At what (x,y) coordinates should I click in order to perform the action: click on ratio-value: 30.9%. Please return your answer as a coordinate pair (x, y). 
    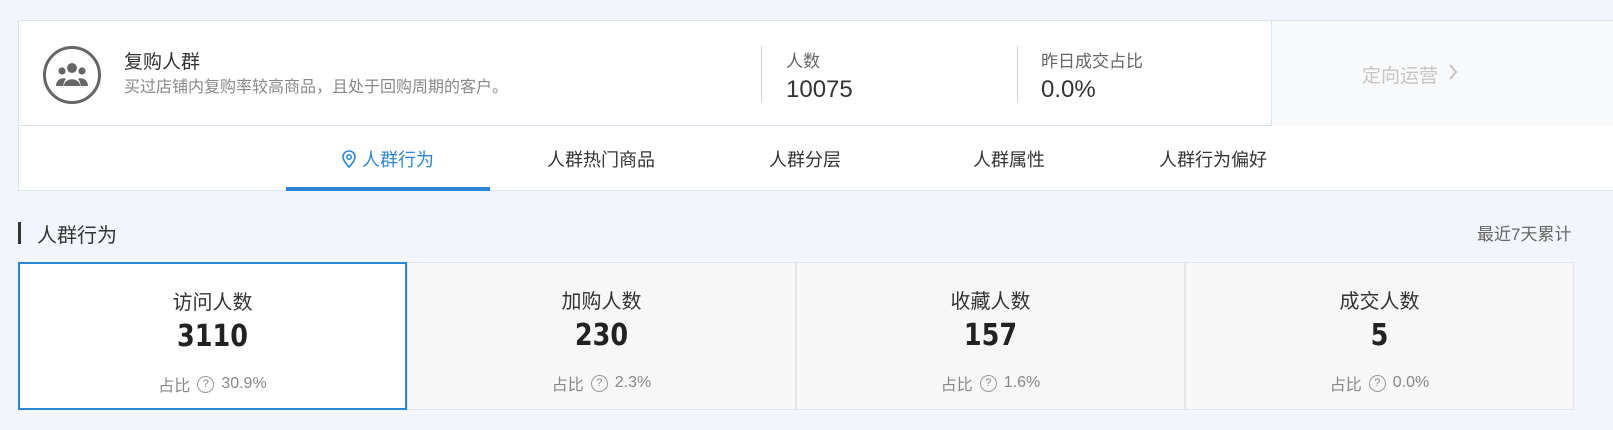
    Looking at the image, I should click on (244, 383).